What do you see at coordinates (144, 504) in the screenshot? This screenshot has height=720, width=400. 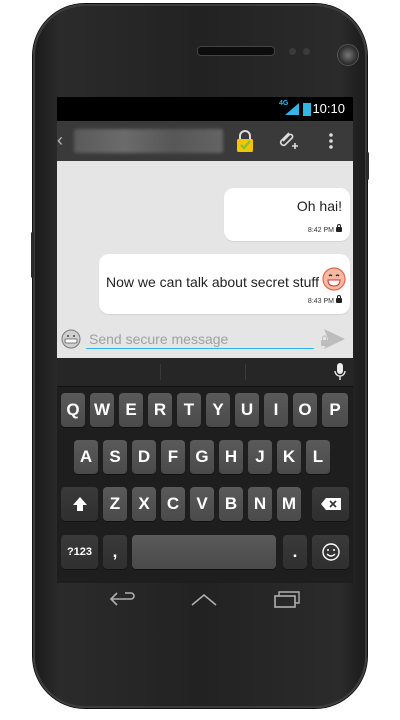 I see `key-x: X` at bounding box center [144, 504].